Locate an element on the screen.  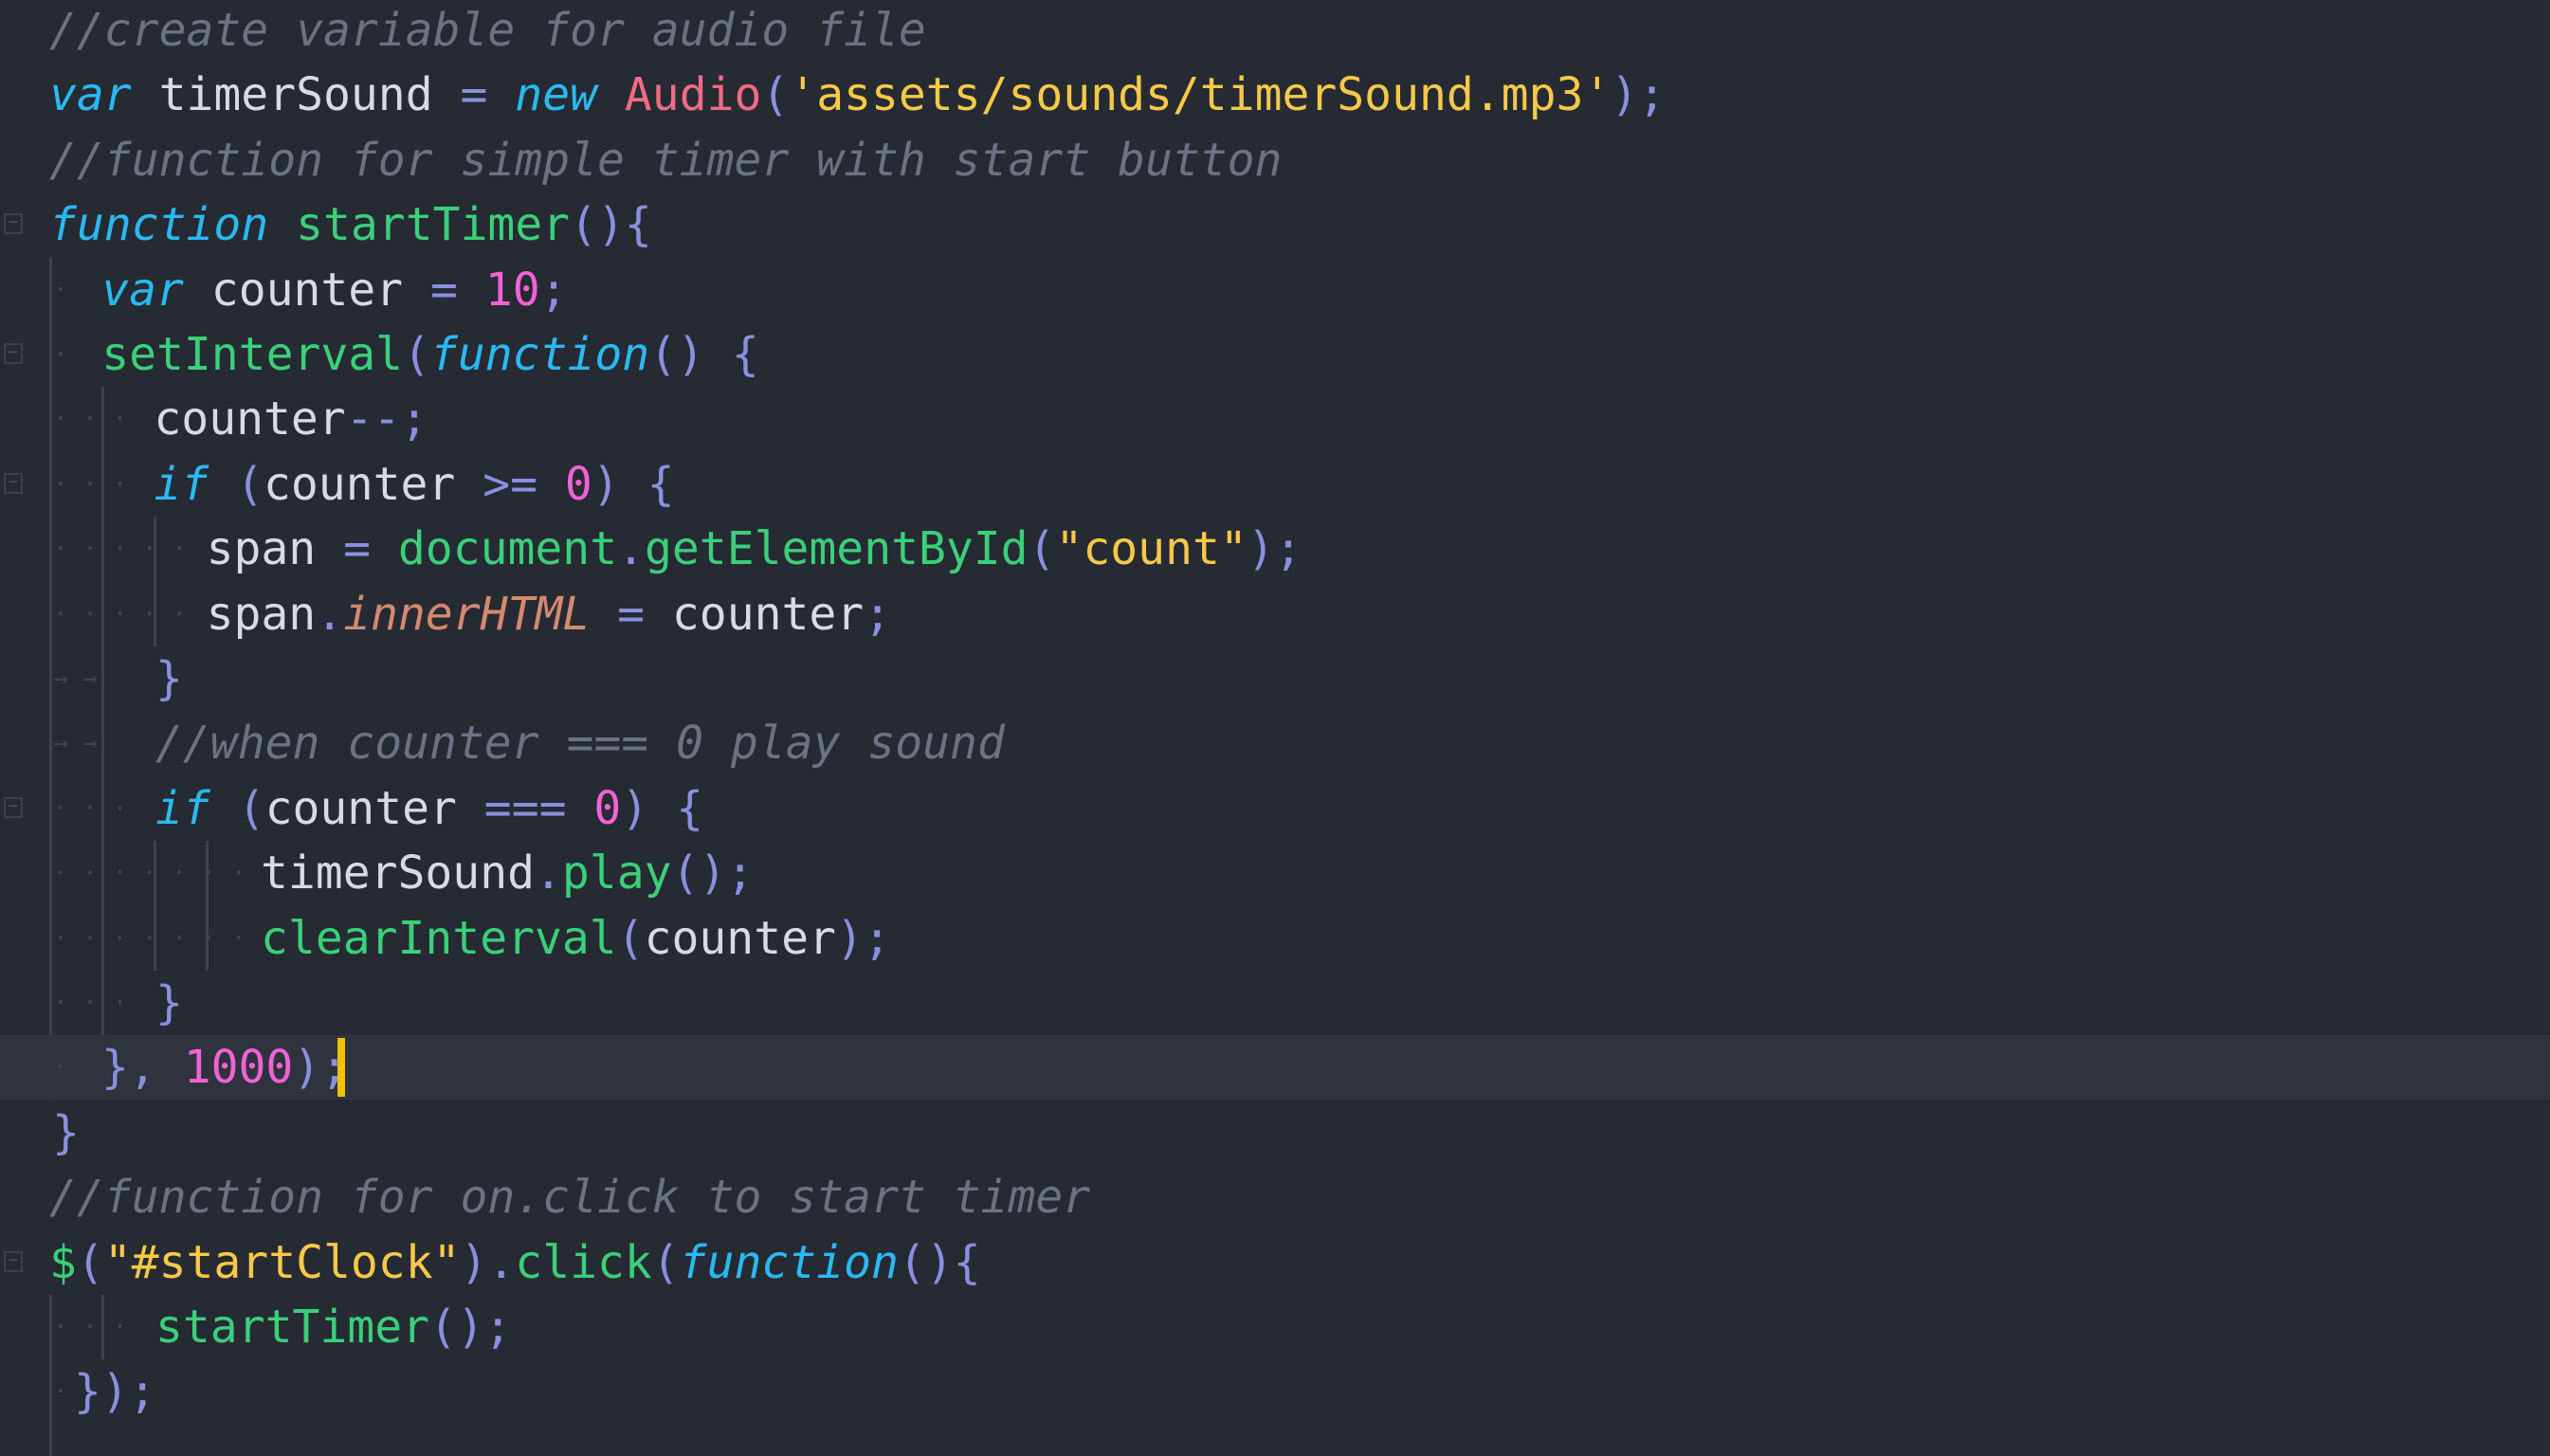
code-token: document is located at coordinates (508, 549).